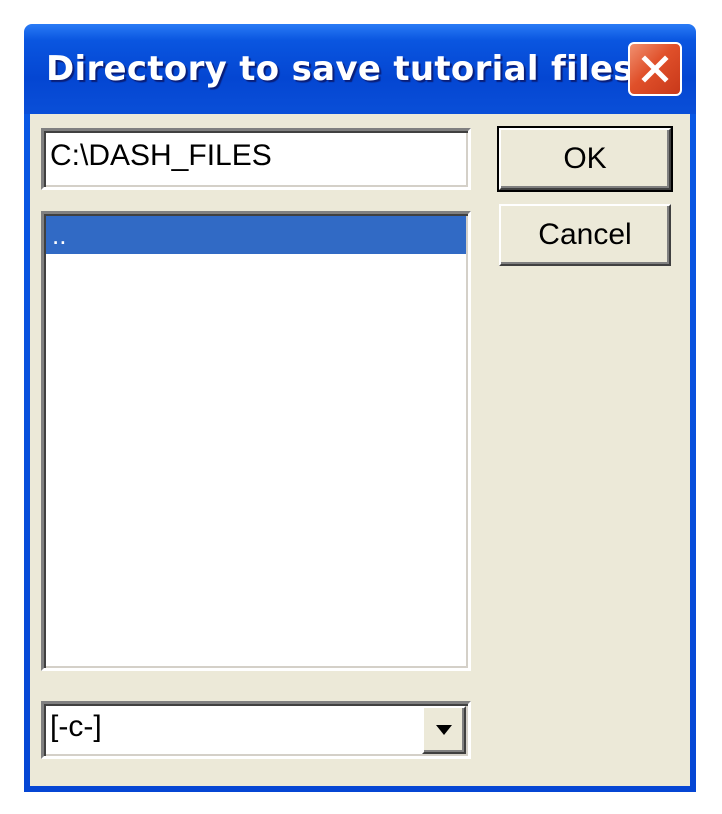  I want to click on close-icon, so click(655, 69).